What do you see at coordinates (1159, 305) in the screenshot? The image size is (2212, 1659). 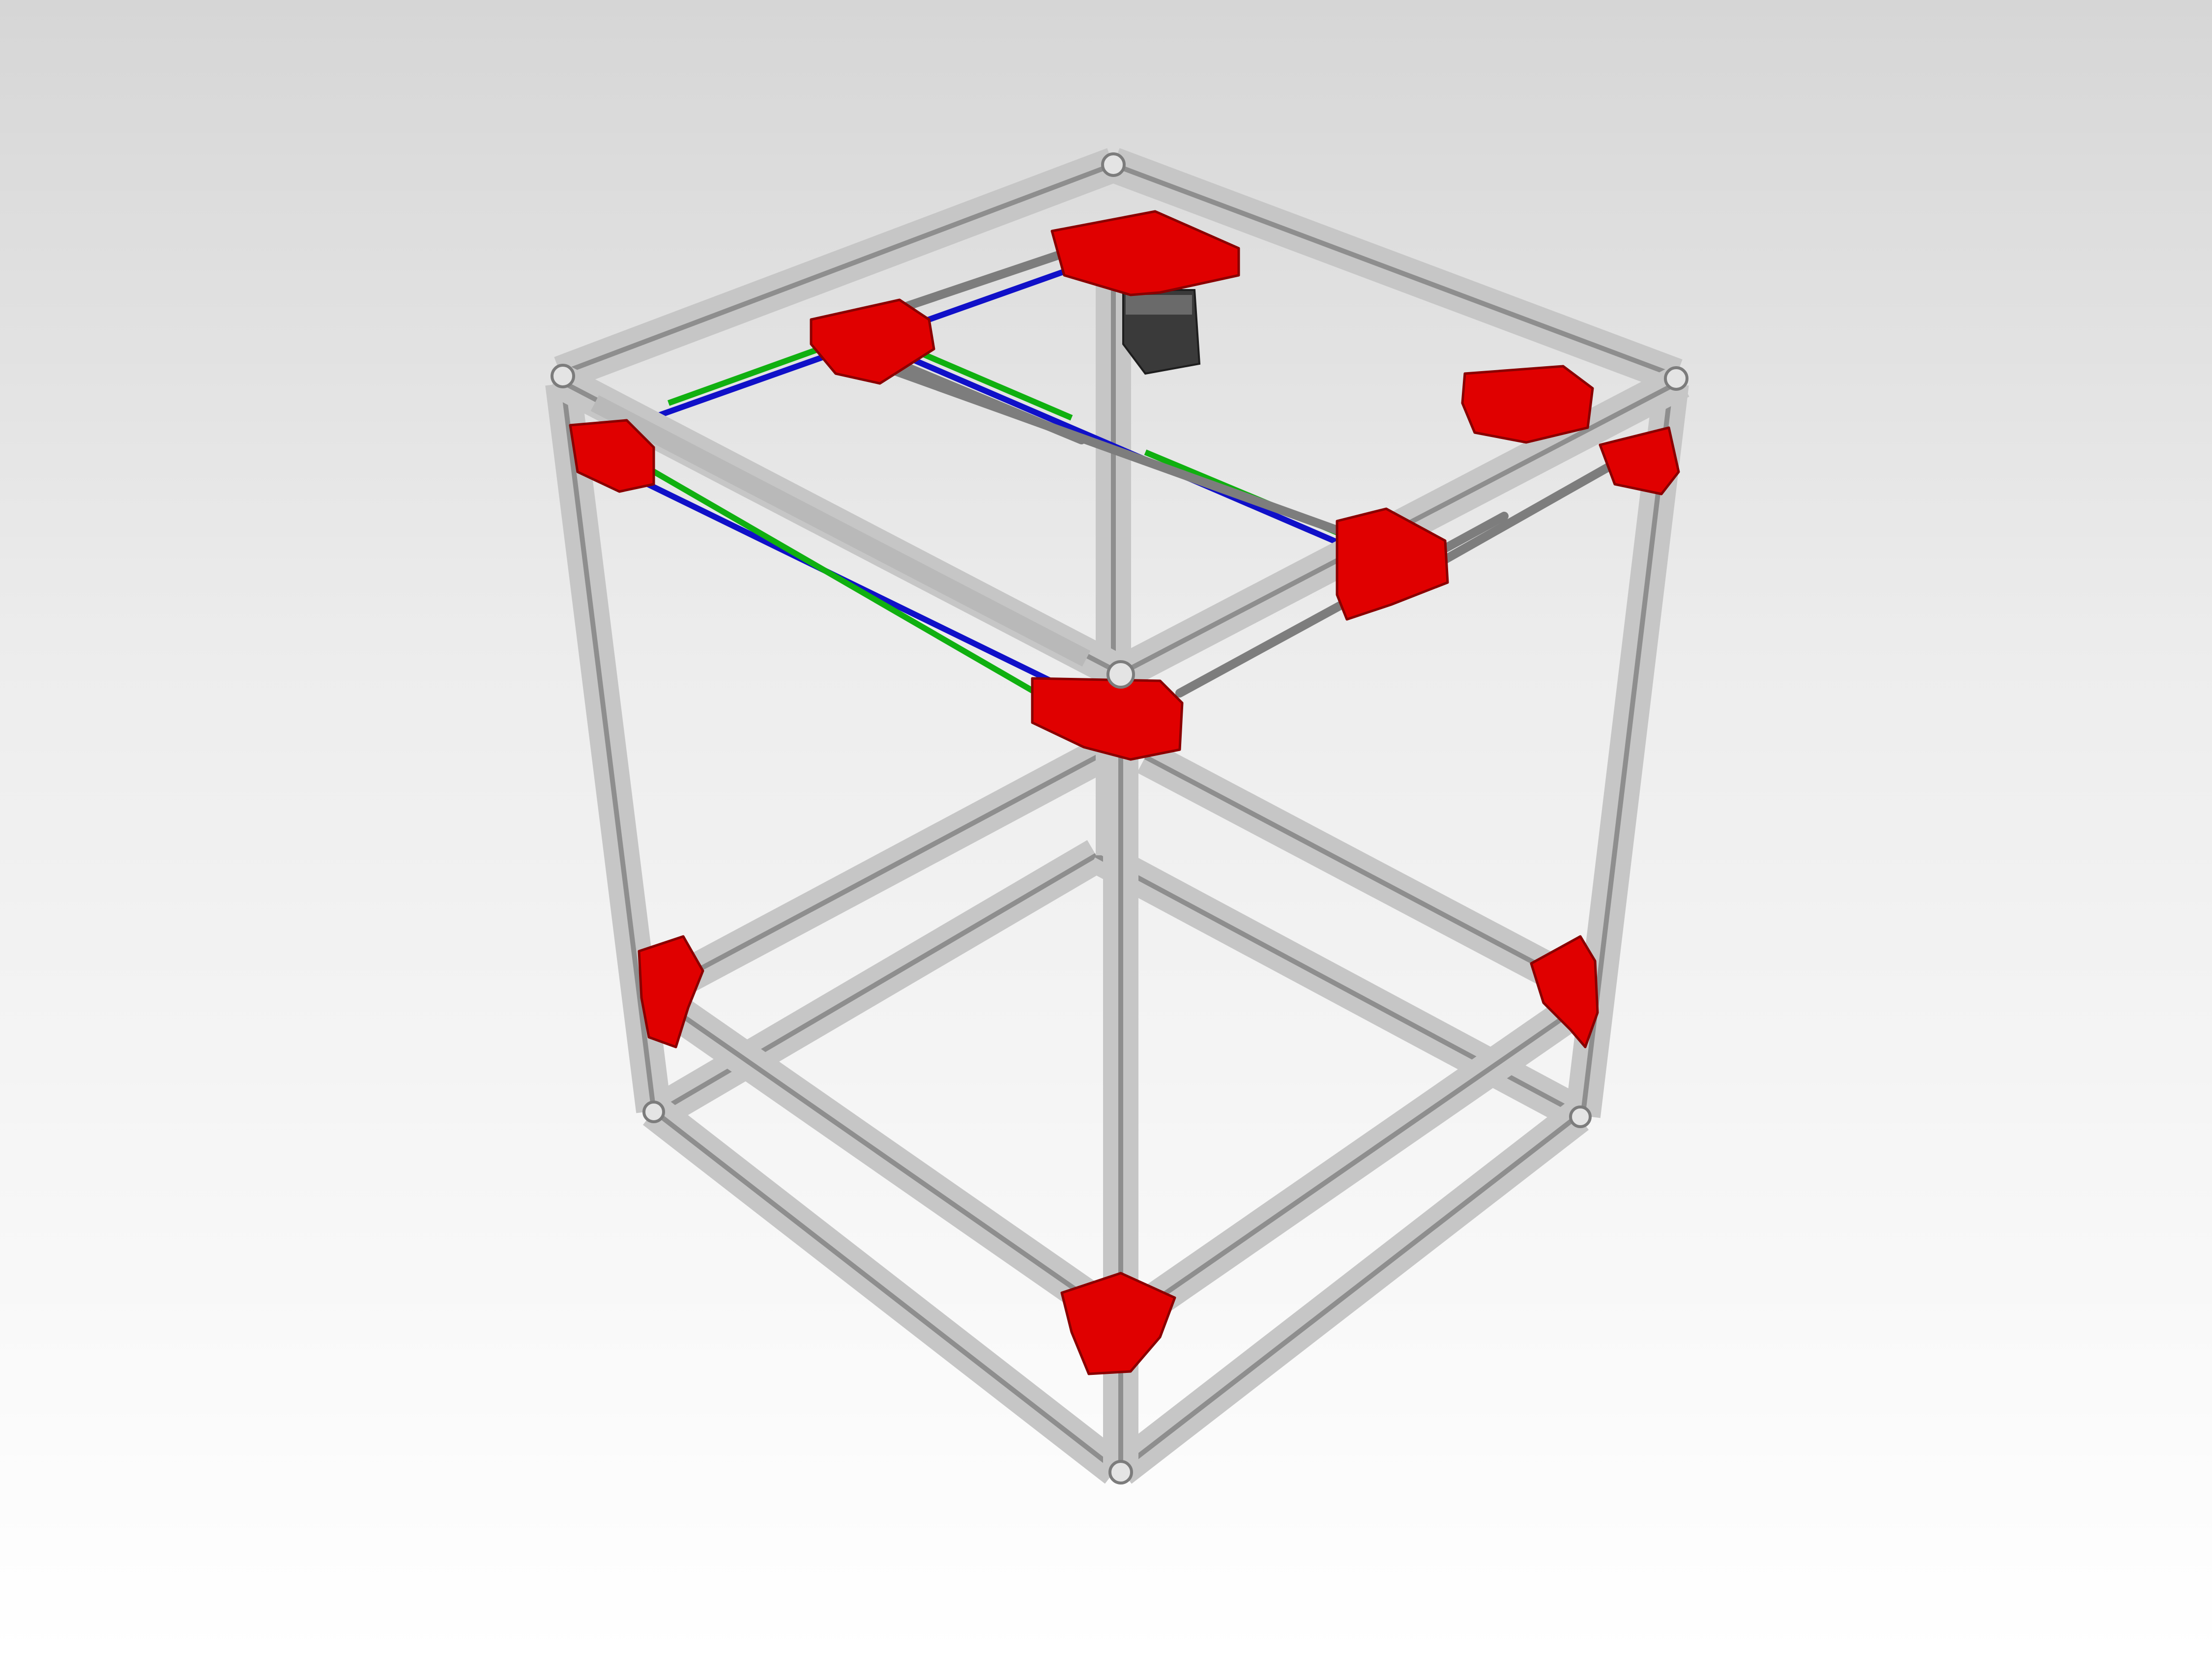 I see `motor-cap` at bounding box center [1159, 305].